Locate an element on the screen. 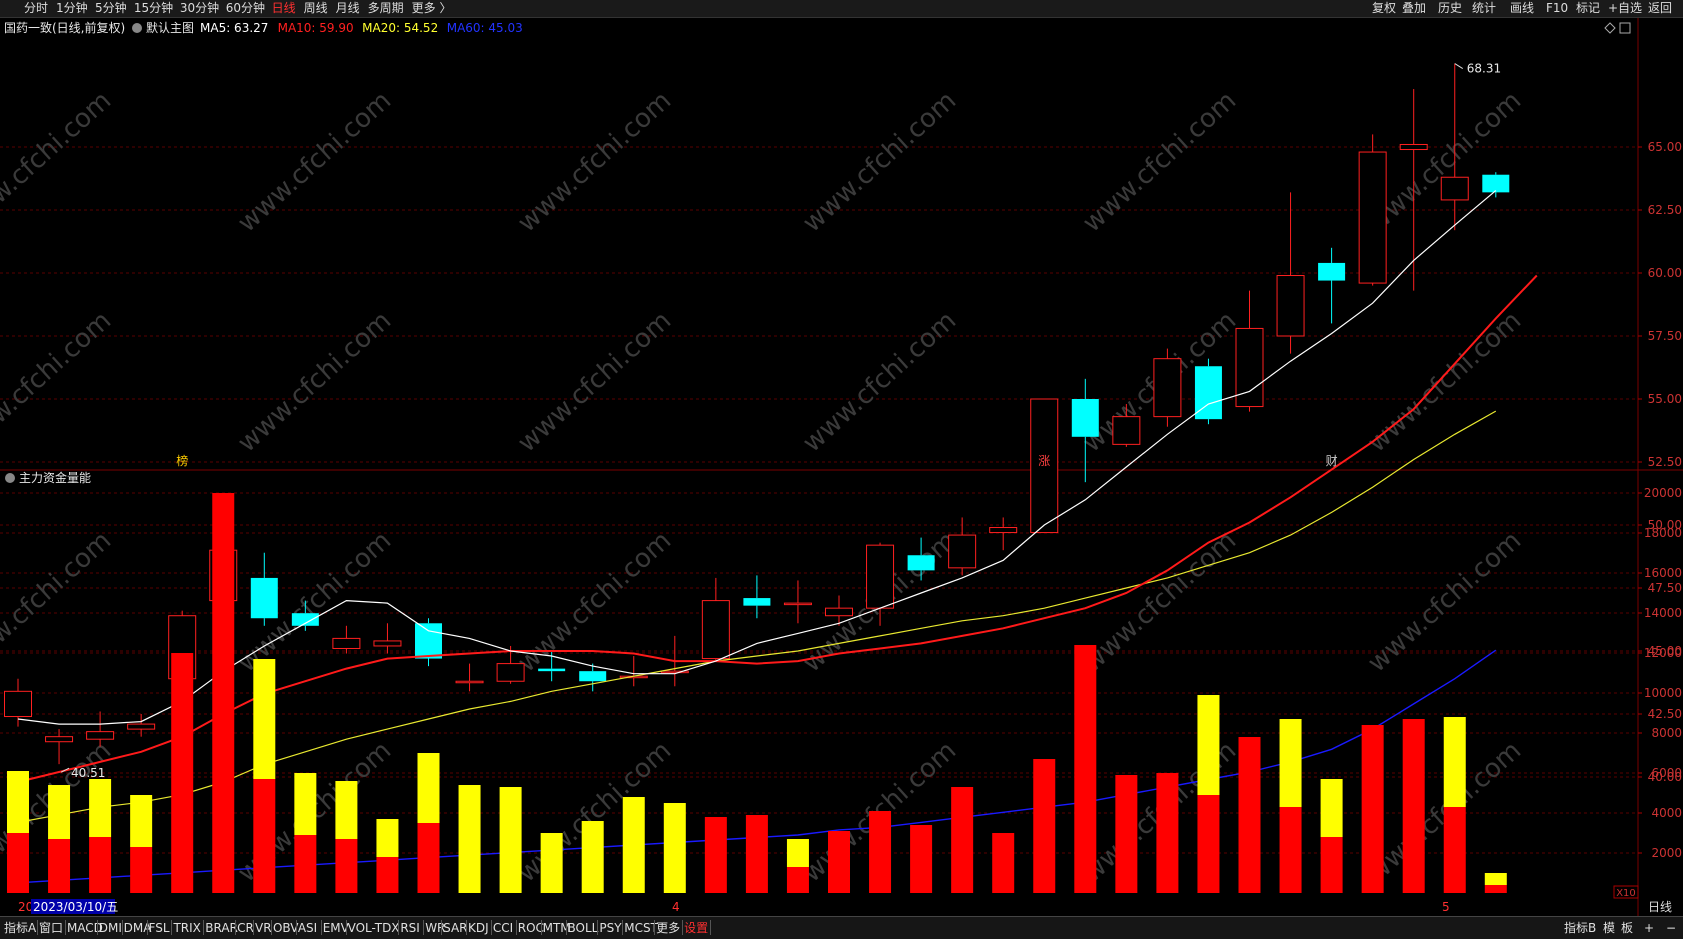 This screenshot has width=1683, height=939. bottom-right-tool: − is located at coordinates (1671, 928).